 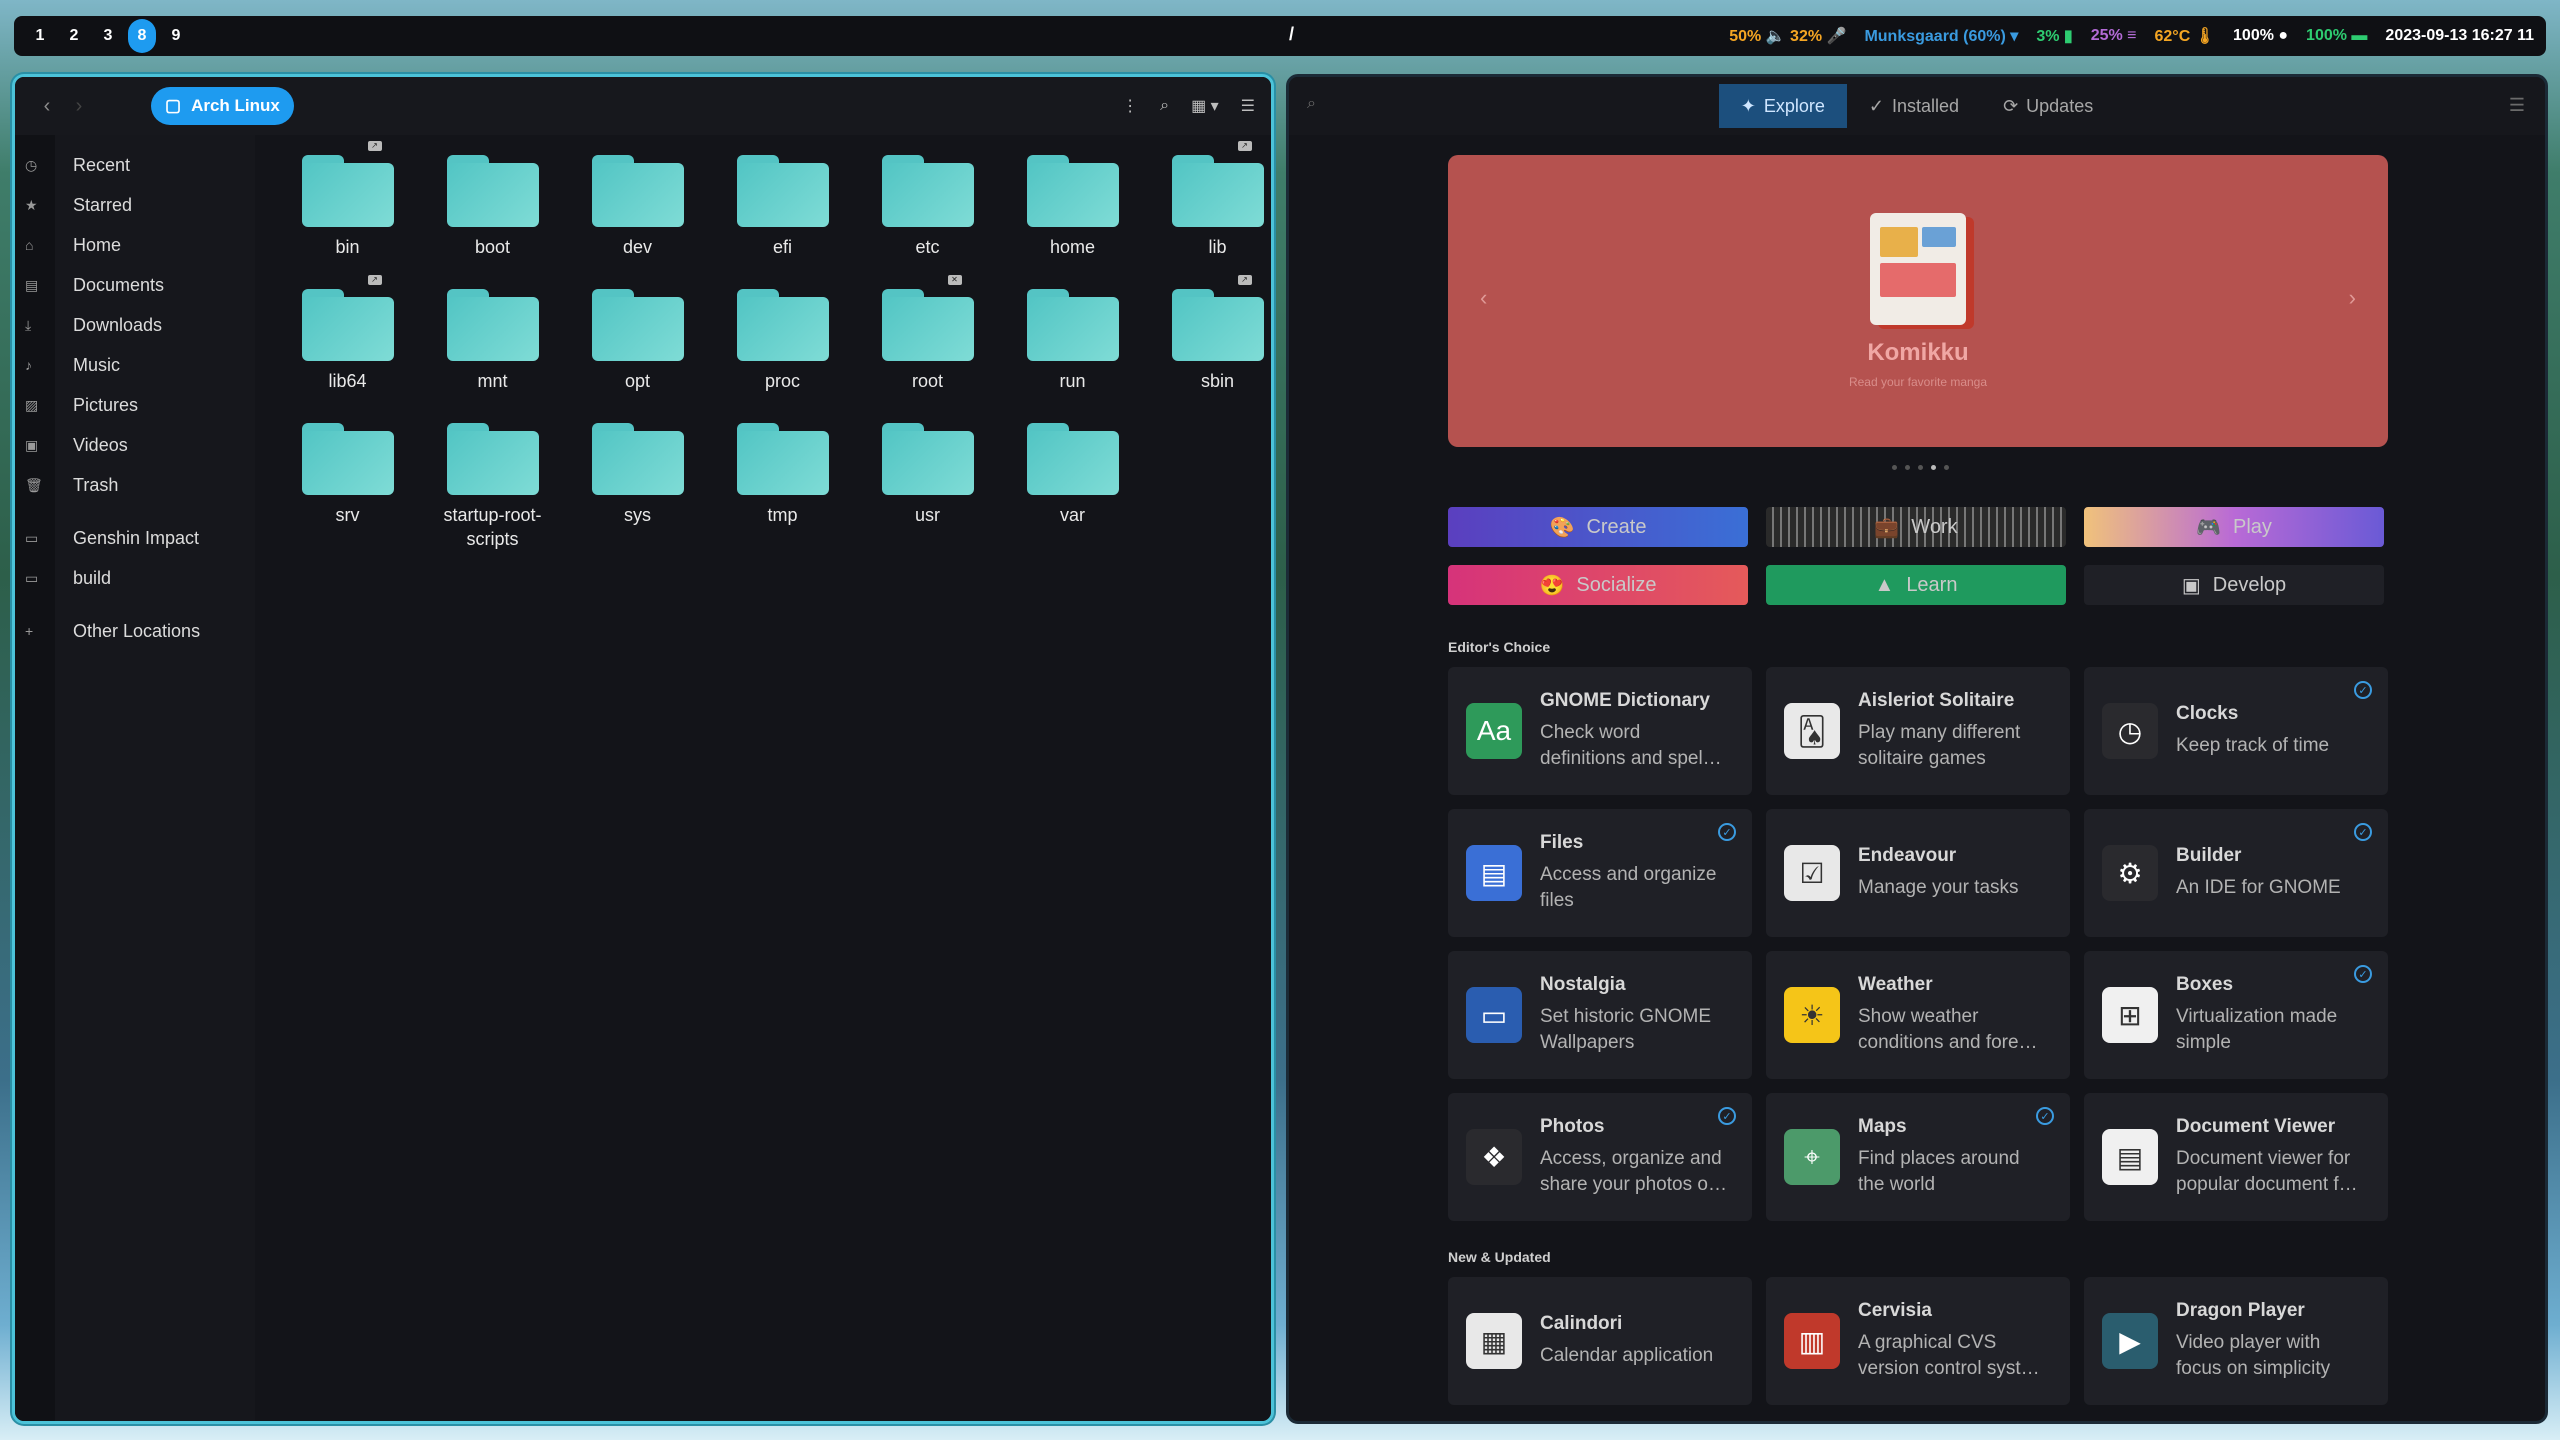 What do you see at coordinates (1916, 585) in the screenshot?
I see `category-learn: ▲ Learn` at bounding box center [1916, 585].